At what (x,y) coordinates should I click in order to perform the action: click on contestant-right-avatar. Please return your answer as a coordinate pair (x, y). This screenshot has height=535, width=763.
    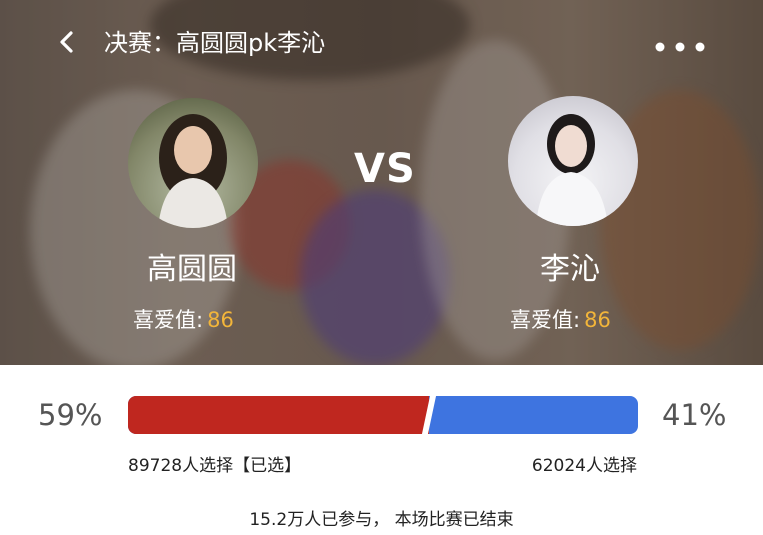
    Looking at the image, I should click on (573, 161).